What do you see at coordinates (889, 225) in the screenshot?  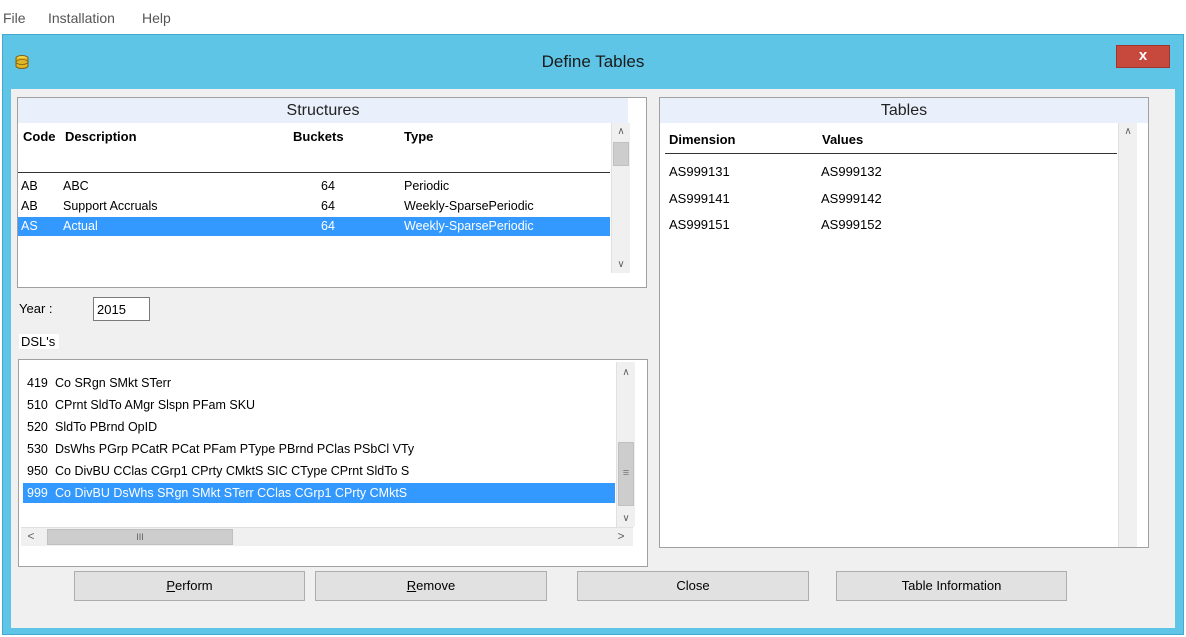 I see `table-row: AS999151 AS999152` at bounding box center [889, 225].